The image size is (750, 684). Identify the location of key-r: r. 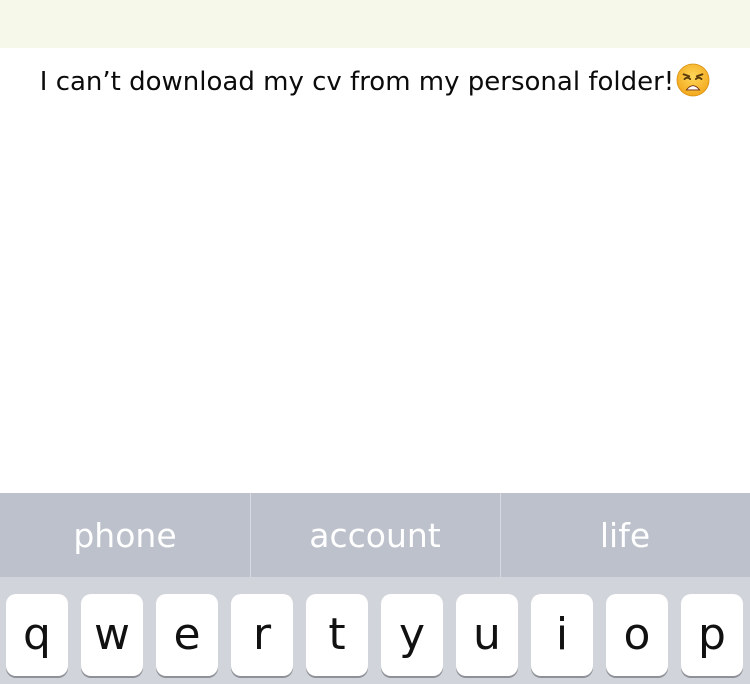
(262, 635).